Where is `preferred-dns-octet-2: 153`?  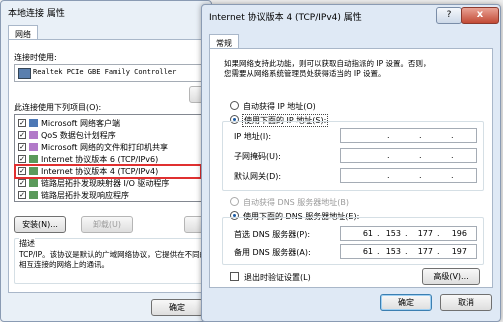
preferred-dns-octet-2: 153 is located at coordinates (393, 233).